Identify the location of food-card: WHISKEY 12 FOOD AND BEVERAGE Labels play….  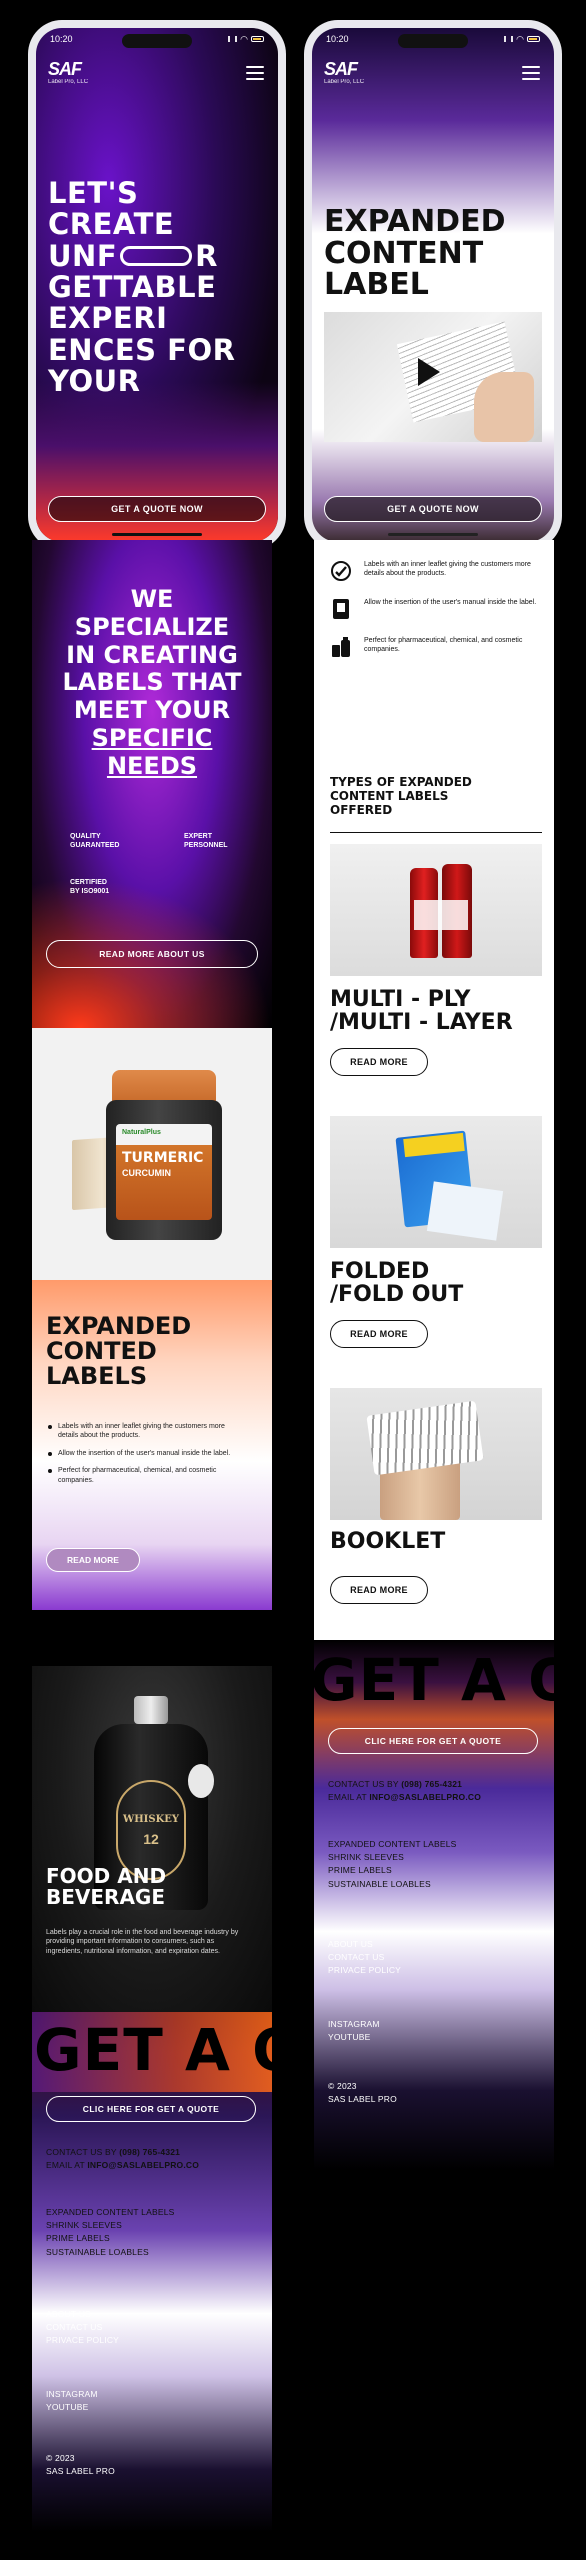
(152, 1839).